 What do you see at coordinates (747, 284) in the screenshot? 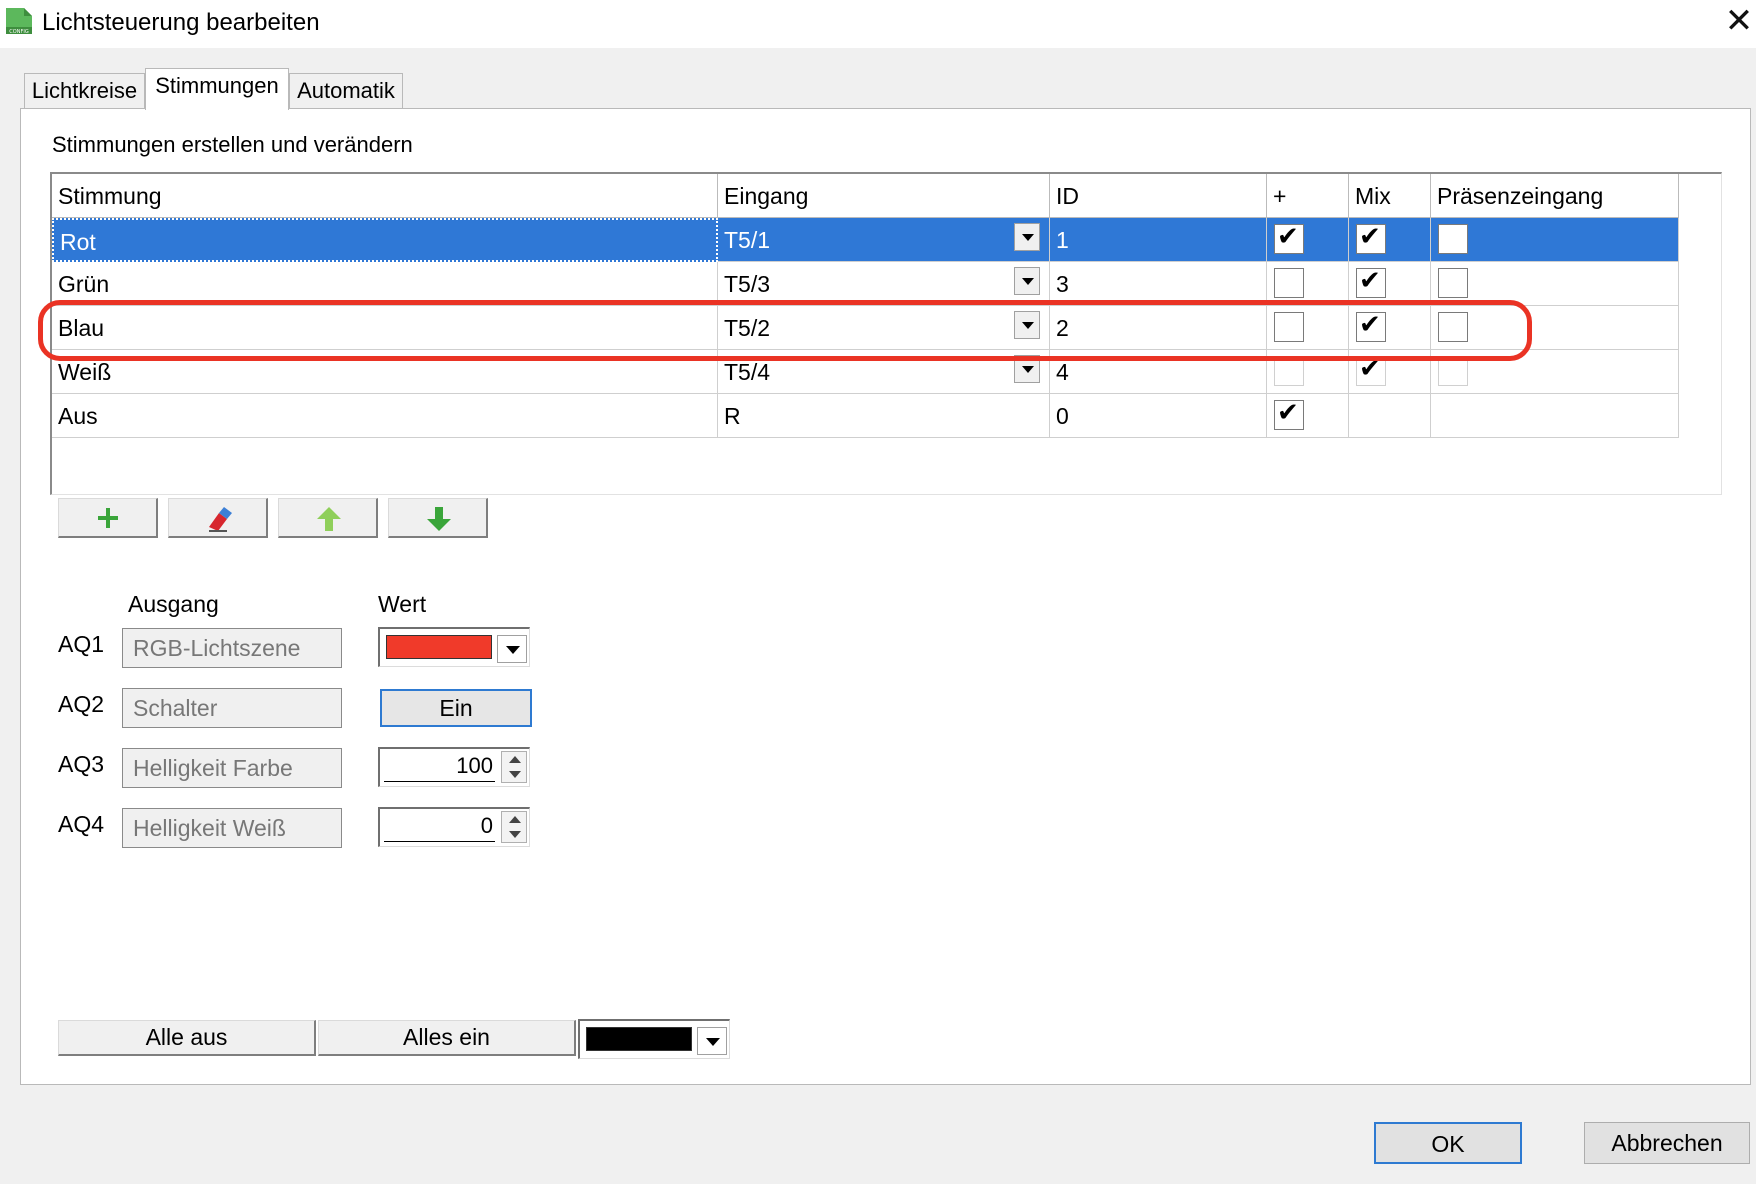
I see `eingang-value: T5/3` at bounding box center [747, 284].